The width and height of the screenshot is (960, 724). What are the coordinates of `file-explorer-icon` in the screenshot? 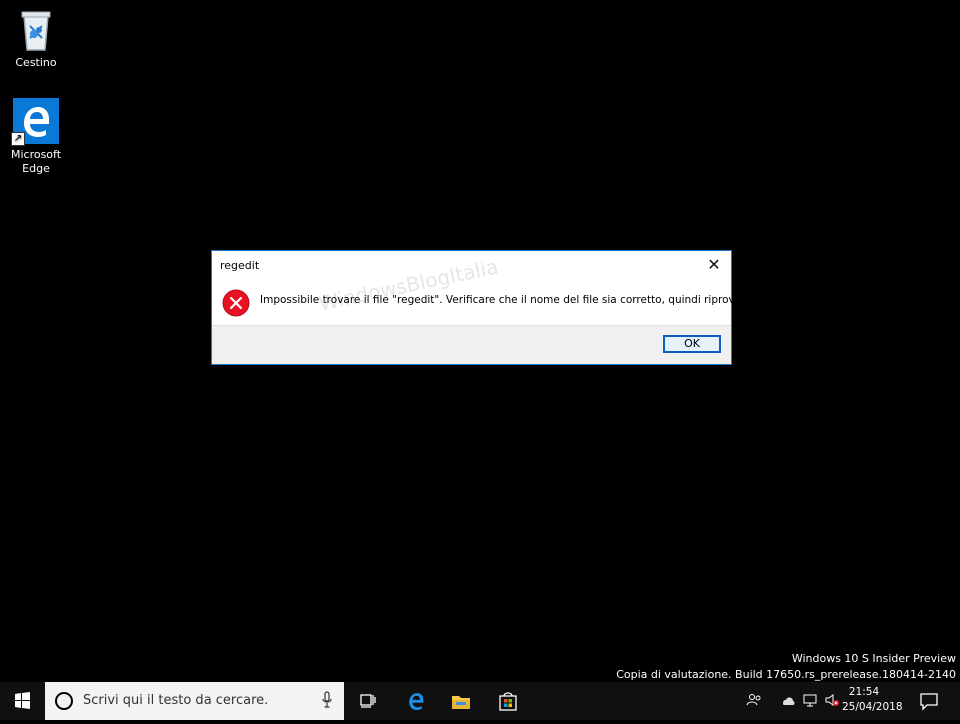 It's located at (461, 701).